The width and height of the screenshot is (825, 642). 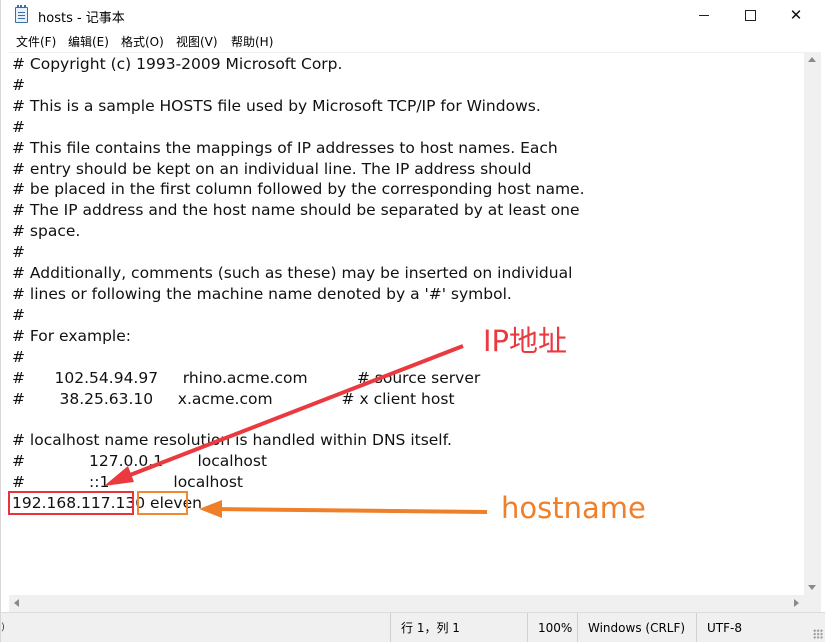 I want to click on notepad-icon, so click(x=21, y=14).